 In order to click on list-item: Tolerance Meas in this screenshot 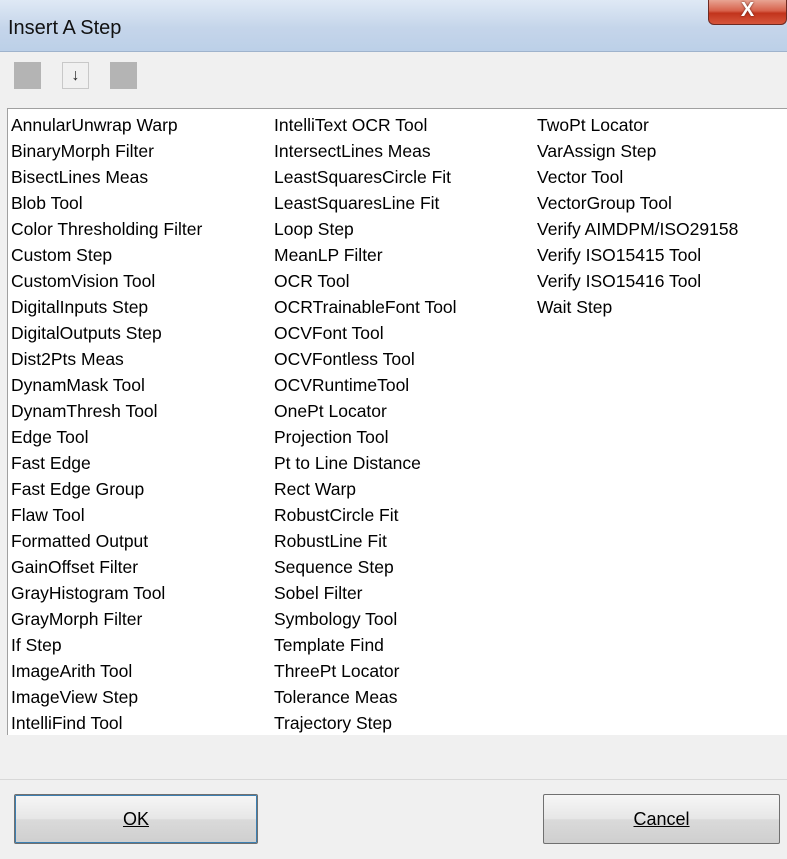, I will do `click(365, 697)`.